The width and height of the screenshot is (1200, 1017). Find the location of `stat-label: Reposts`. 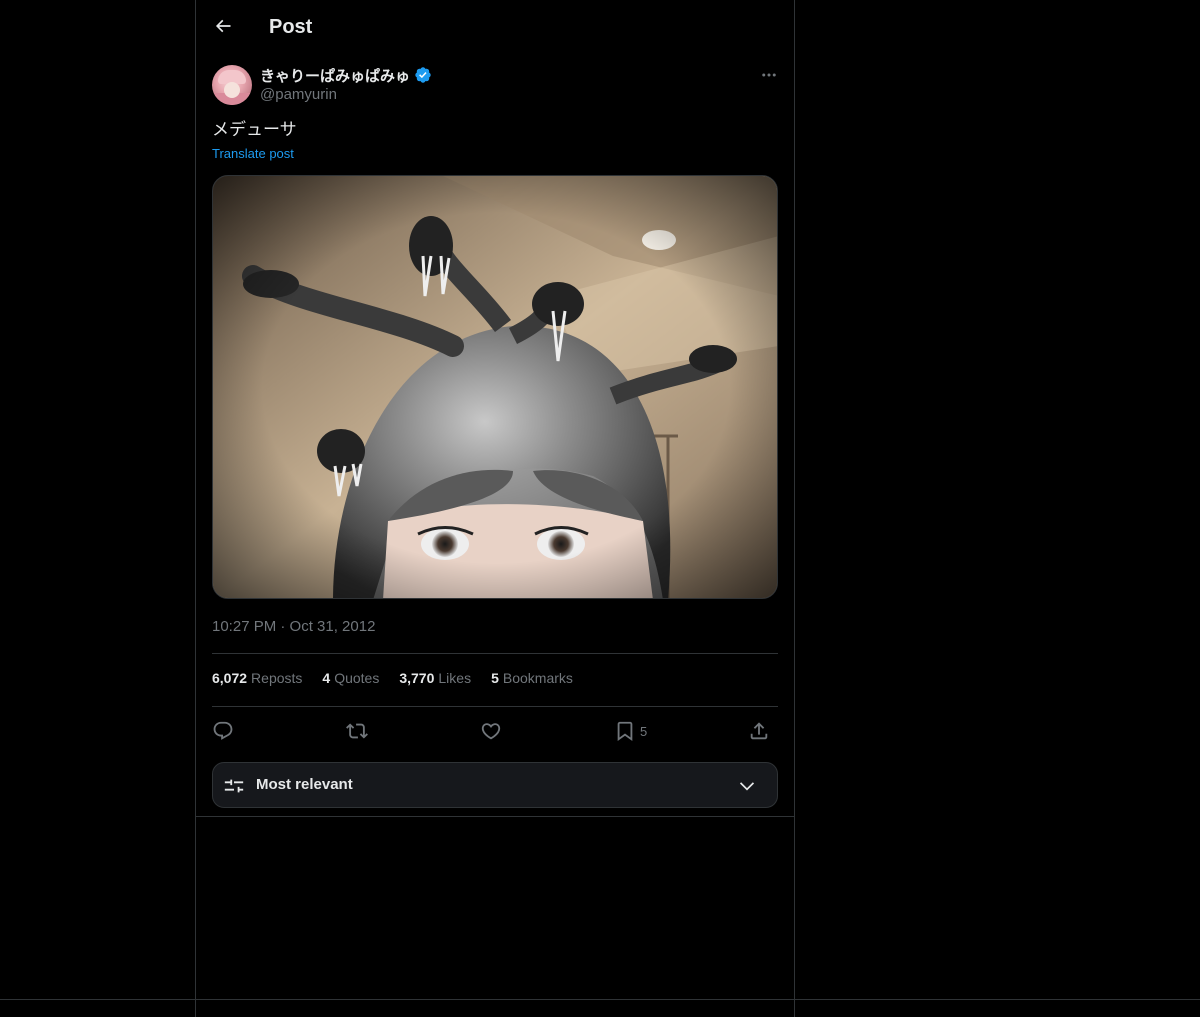

stat-label: Reposts is located at coordinates (277, 678).